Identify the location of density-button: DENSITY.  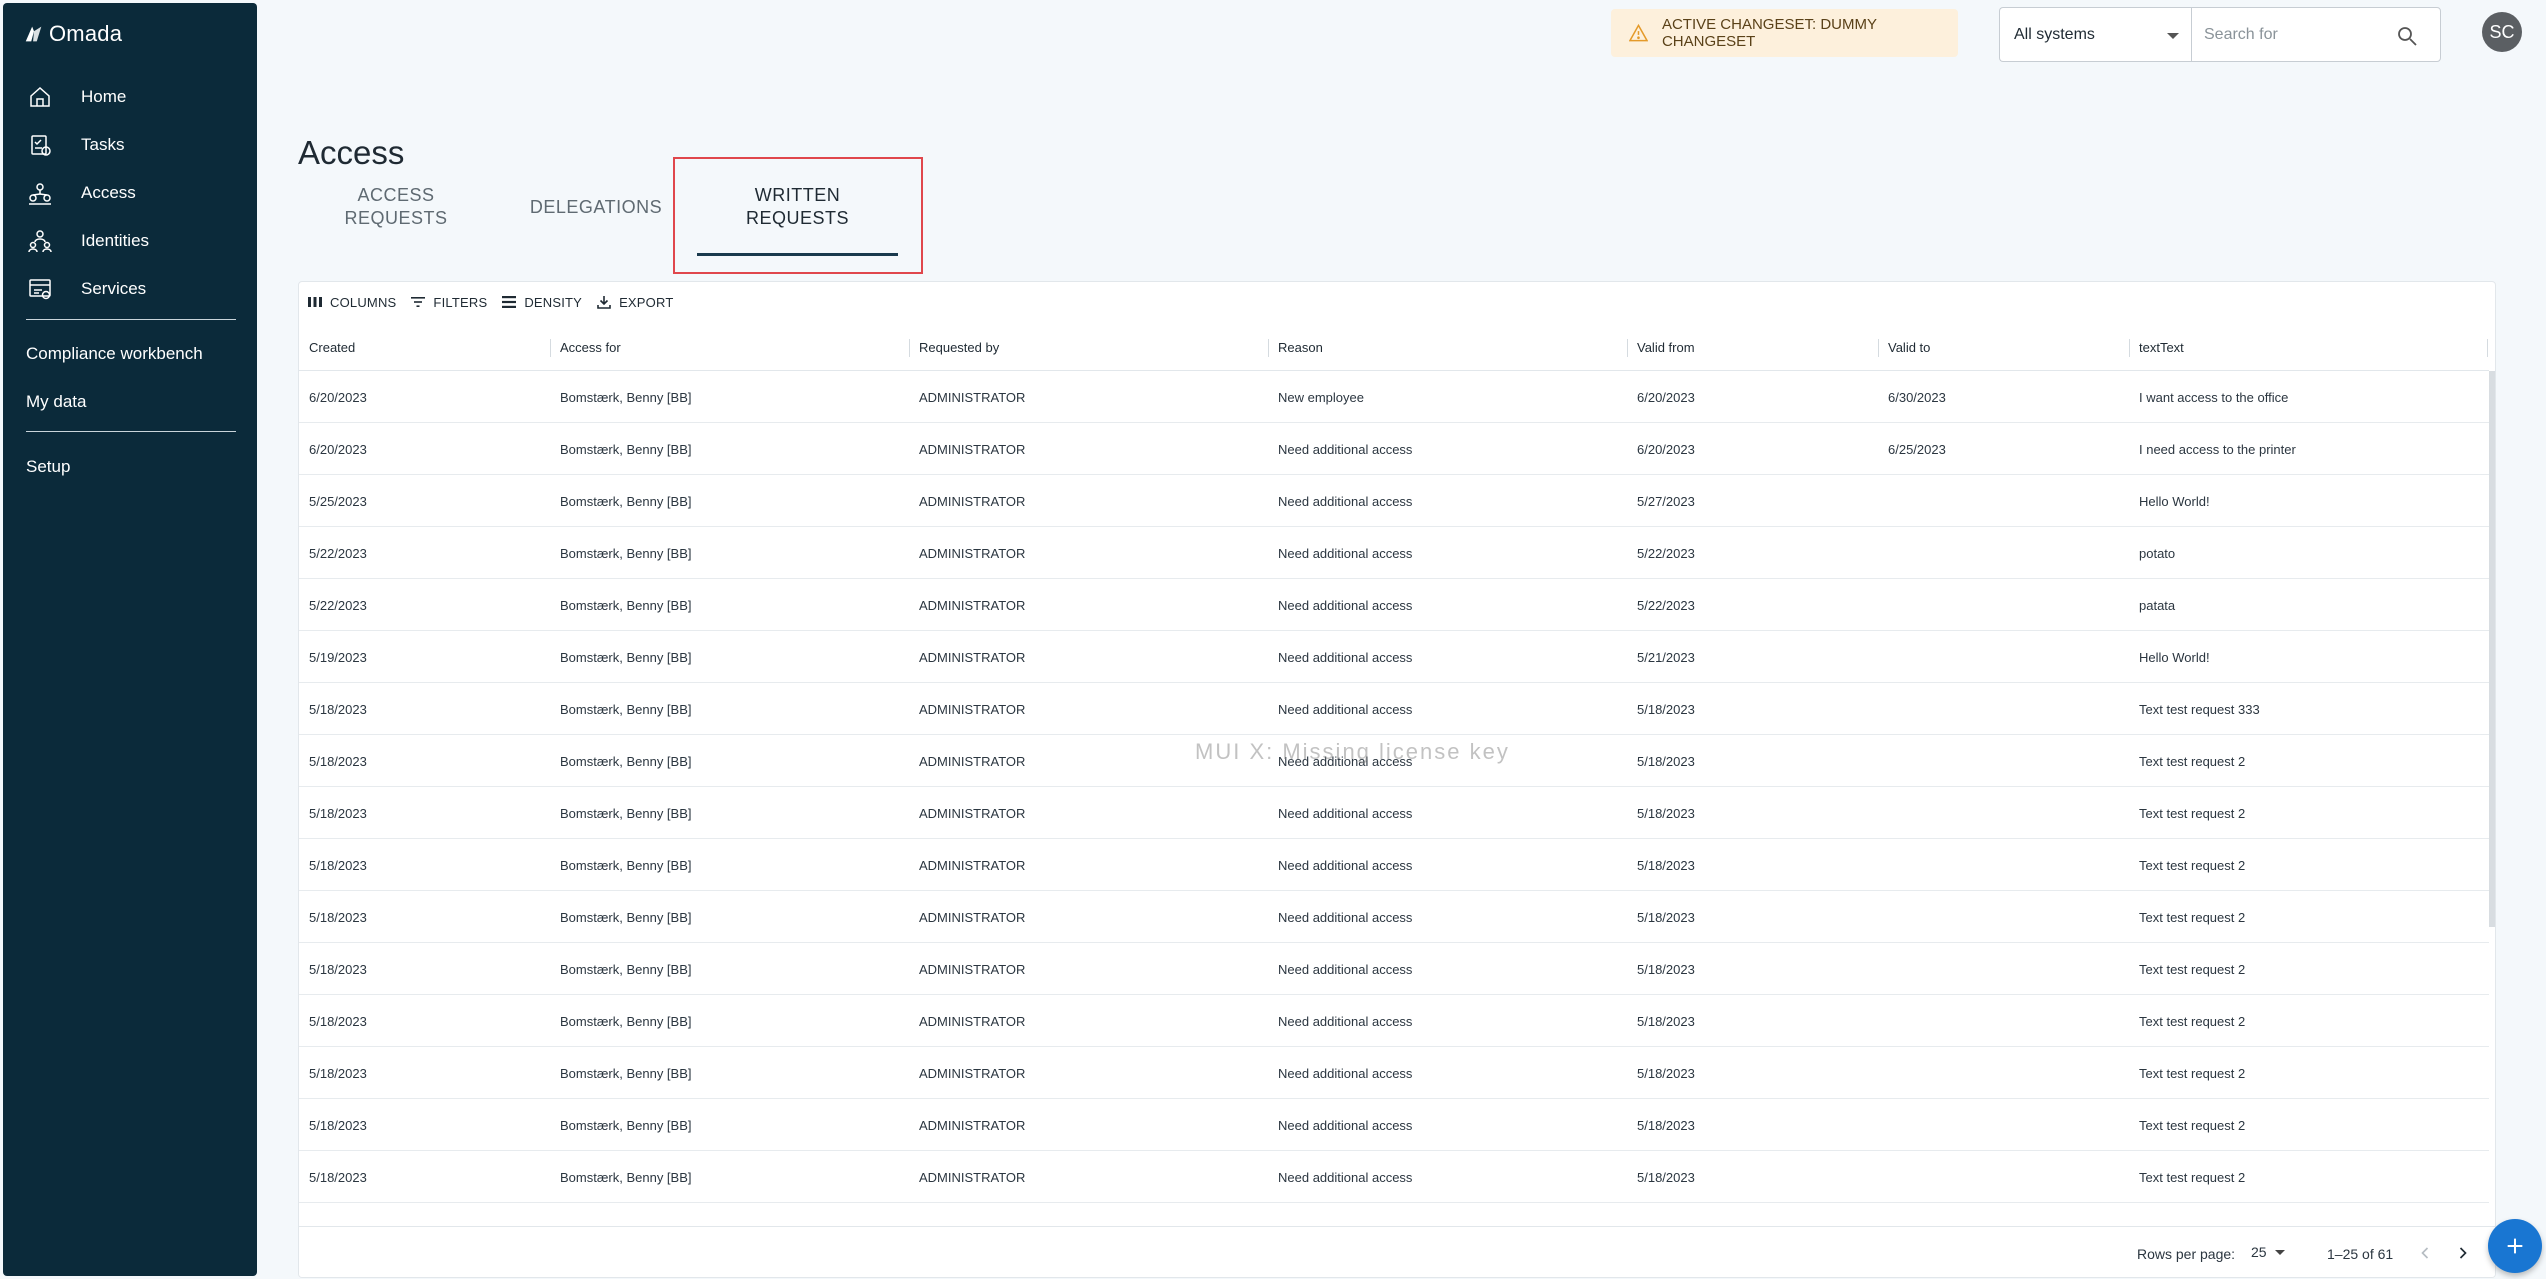
(541, 302).